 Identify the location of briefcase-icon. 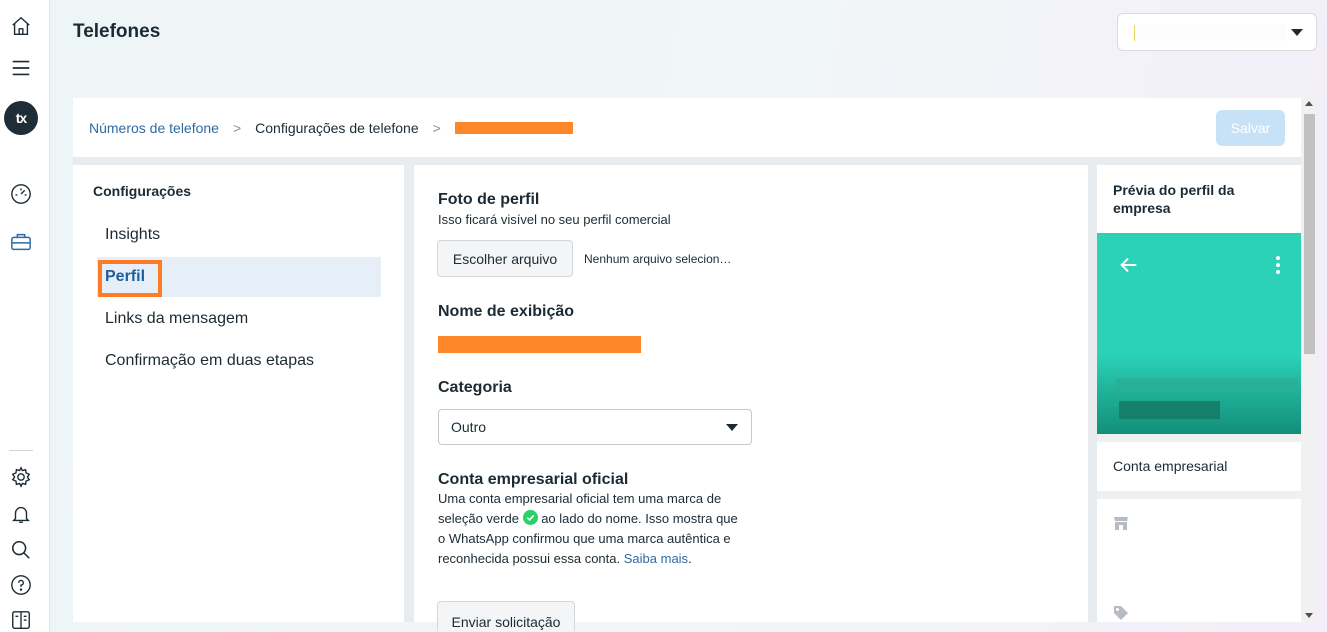
(21, 242).